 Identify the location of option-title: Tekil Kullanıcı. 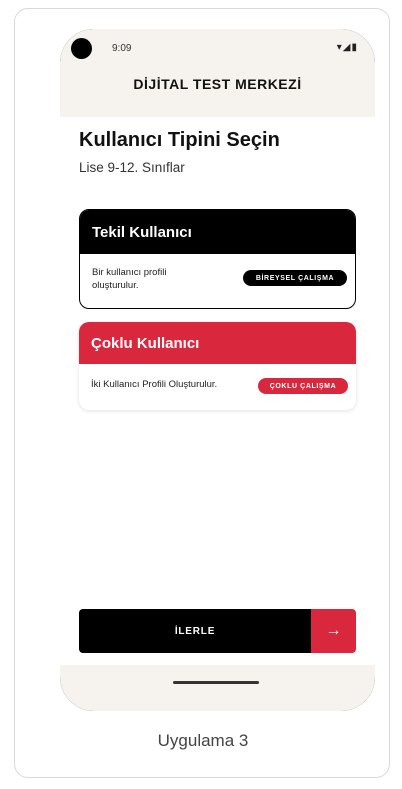
(217, 232).